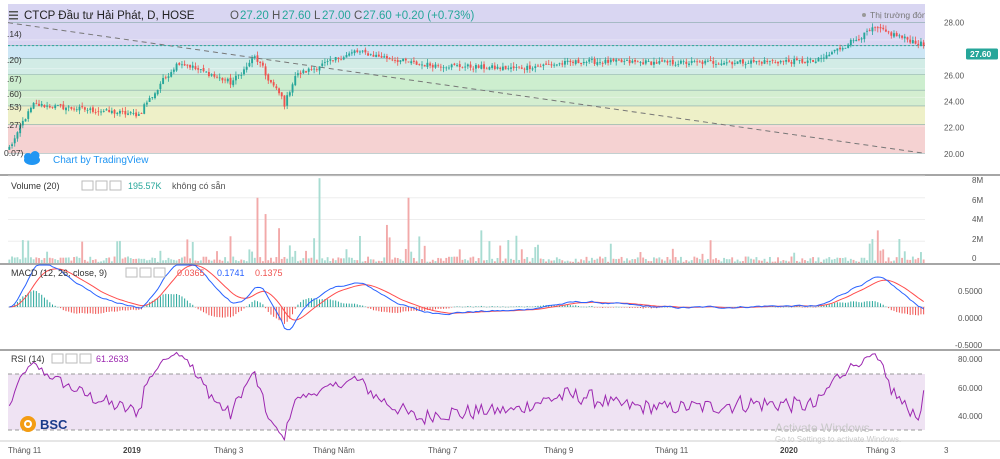  What do you see at coordinates (946, 450) in the screenshot?
I see `time-tick: 3` at bounding box center [946, 450].